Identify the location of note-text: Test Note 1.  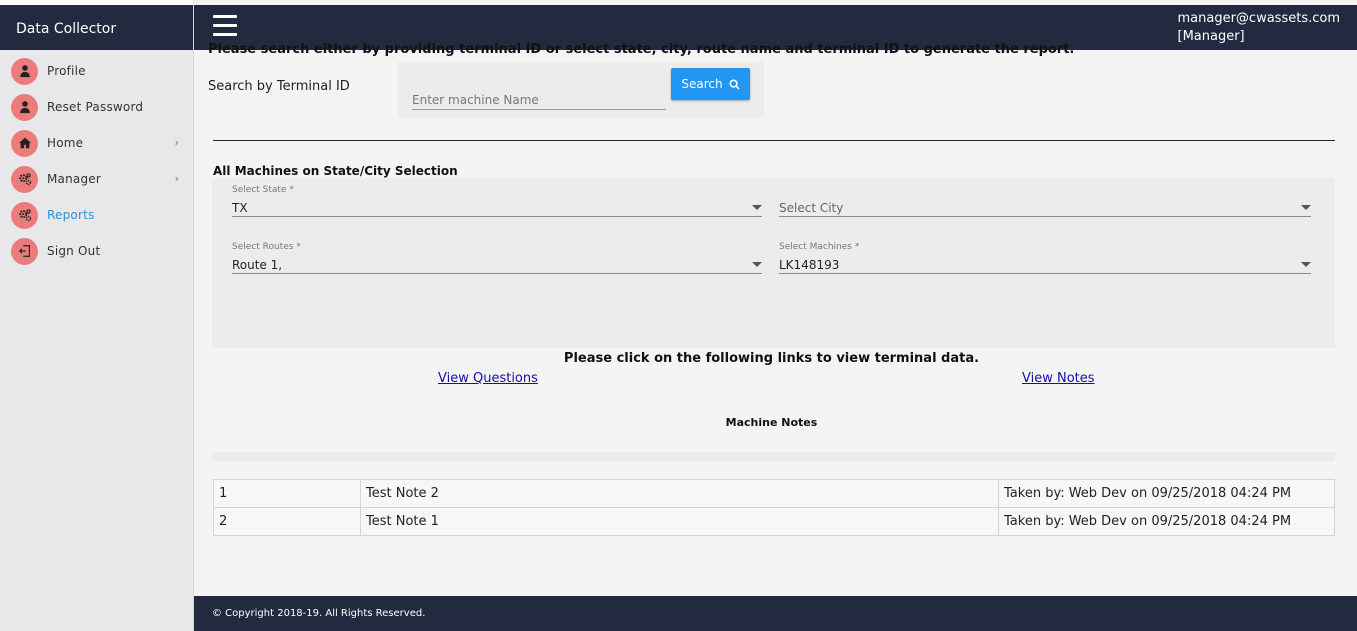
(679, 521).